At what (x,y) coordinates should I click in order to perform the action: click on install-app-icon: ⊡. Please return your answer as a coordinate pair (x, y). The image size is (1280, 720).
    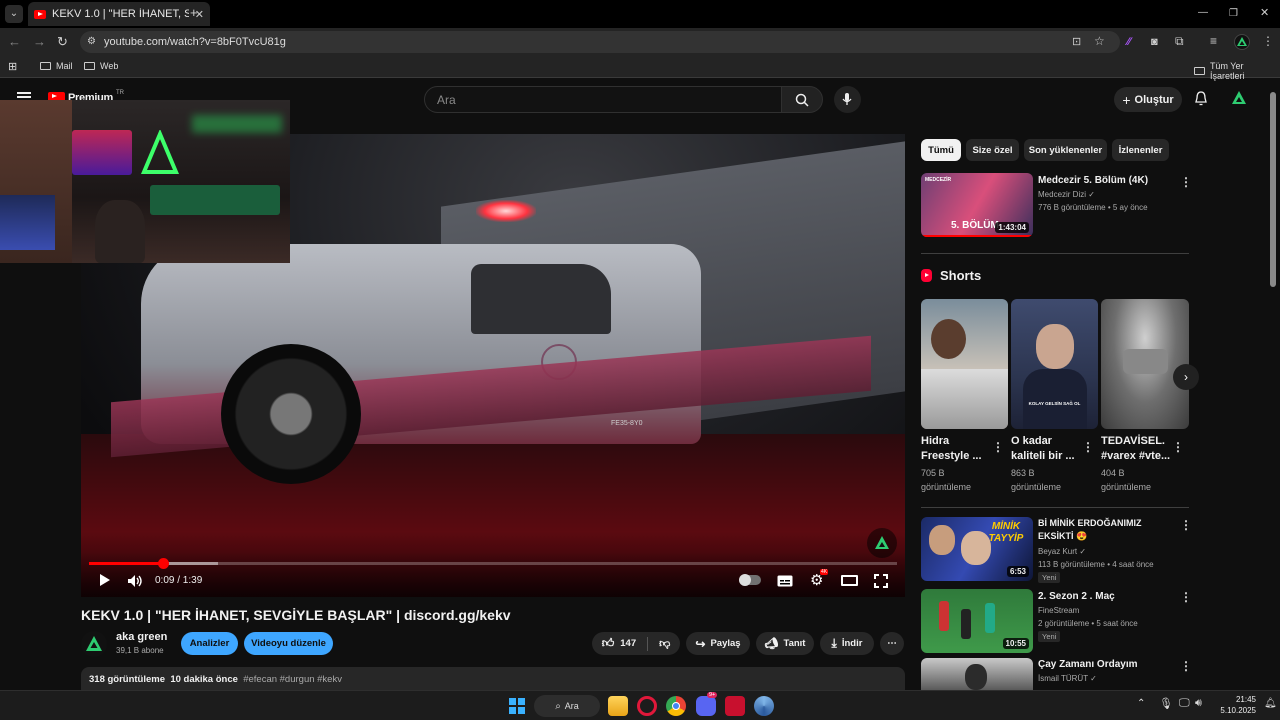
    Looking at the image, I should click on (1076, 41).